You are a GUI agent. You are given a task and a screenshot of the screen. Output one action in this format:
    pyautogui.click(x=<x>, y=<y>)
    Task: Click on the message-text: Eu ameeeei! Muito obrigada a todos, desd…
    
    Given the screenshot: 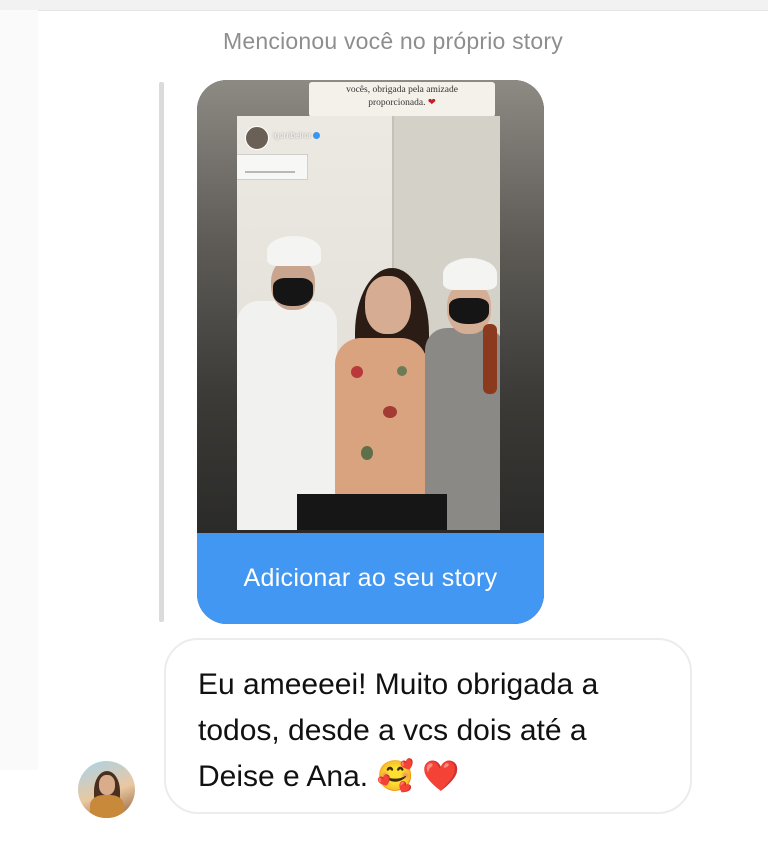 What is the action you would take?
    pyautogui.click(x=433, y=731)
    